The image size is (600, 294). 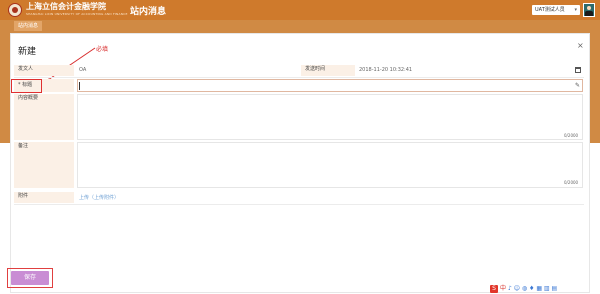 I want to click on user-name: UAT测试人员, so click(x=550, y=10).